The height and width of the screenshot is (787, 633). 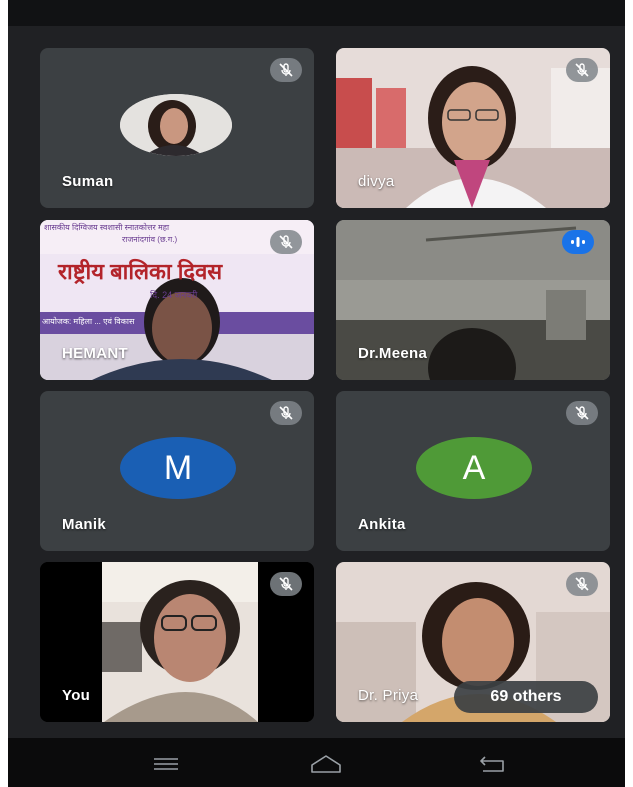 I want to click on status-bar, so click(x=316, y=13).